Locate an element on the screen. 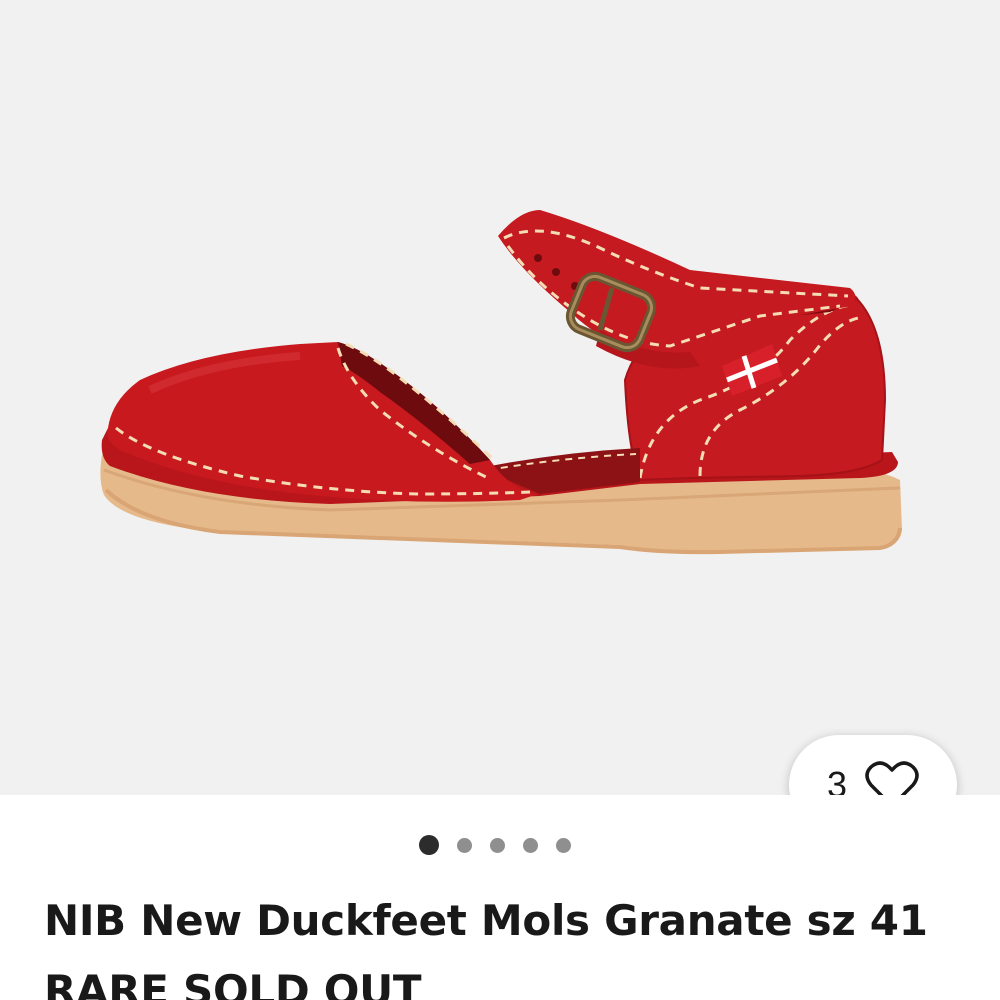 This screenshot has height=1000, width=1000. carousel-pagination is located at coordinates (500, 845).